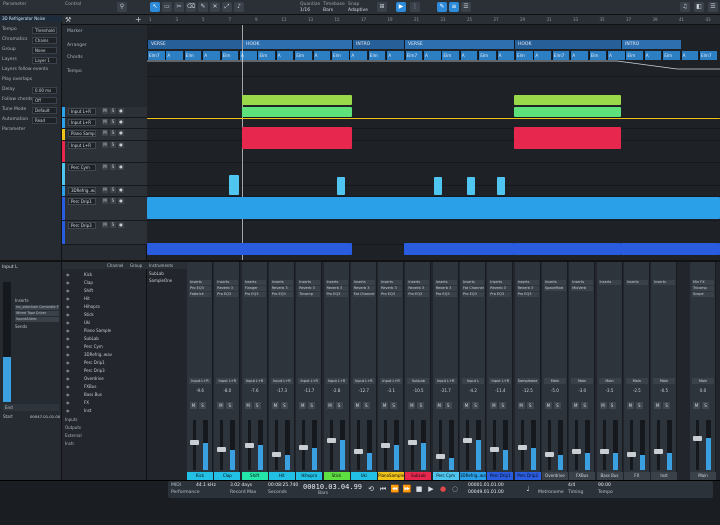 The width and height of the screenshot is (720, 525). What do you see at coordinates (167, 7) in the screenshot?
I see `range-tool-icon: ▭` at bounding box center [167, 7].